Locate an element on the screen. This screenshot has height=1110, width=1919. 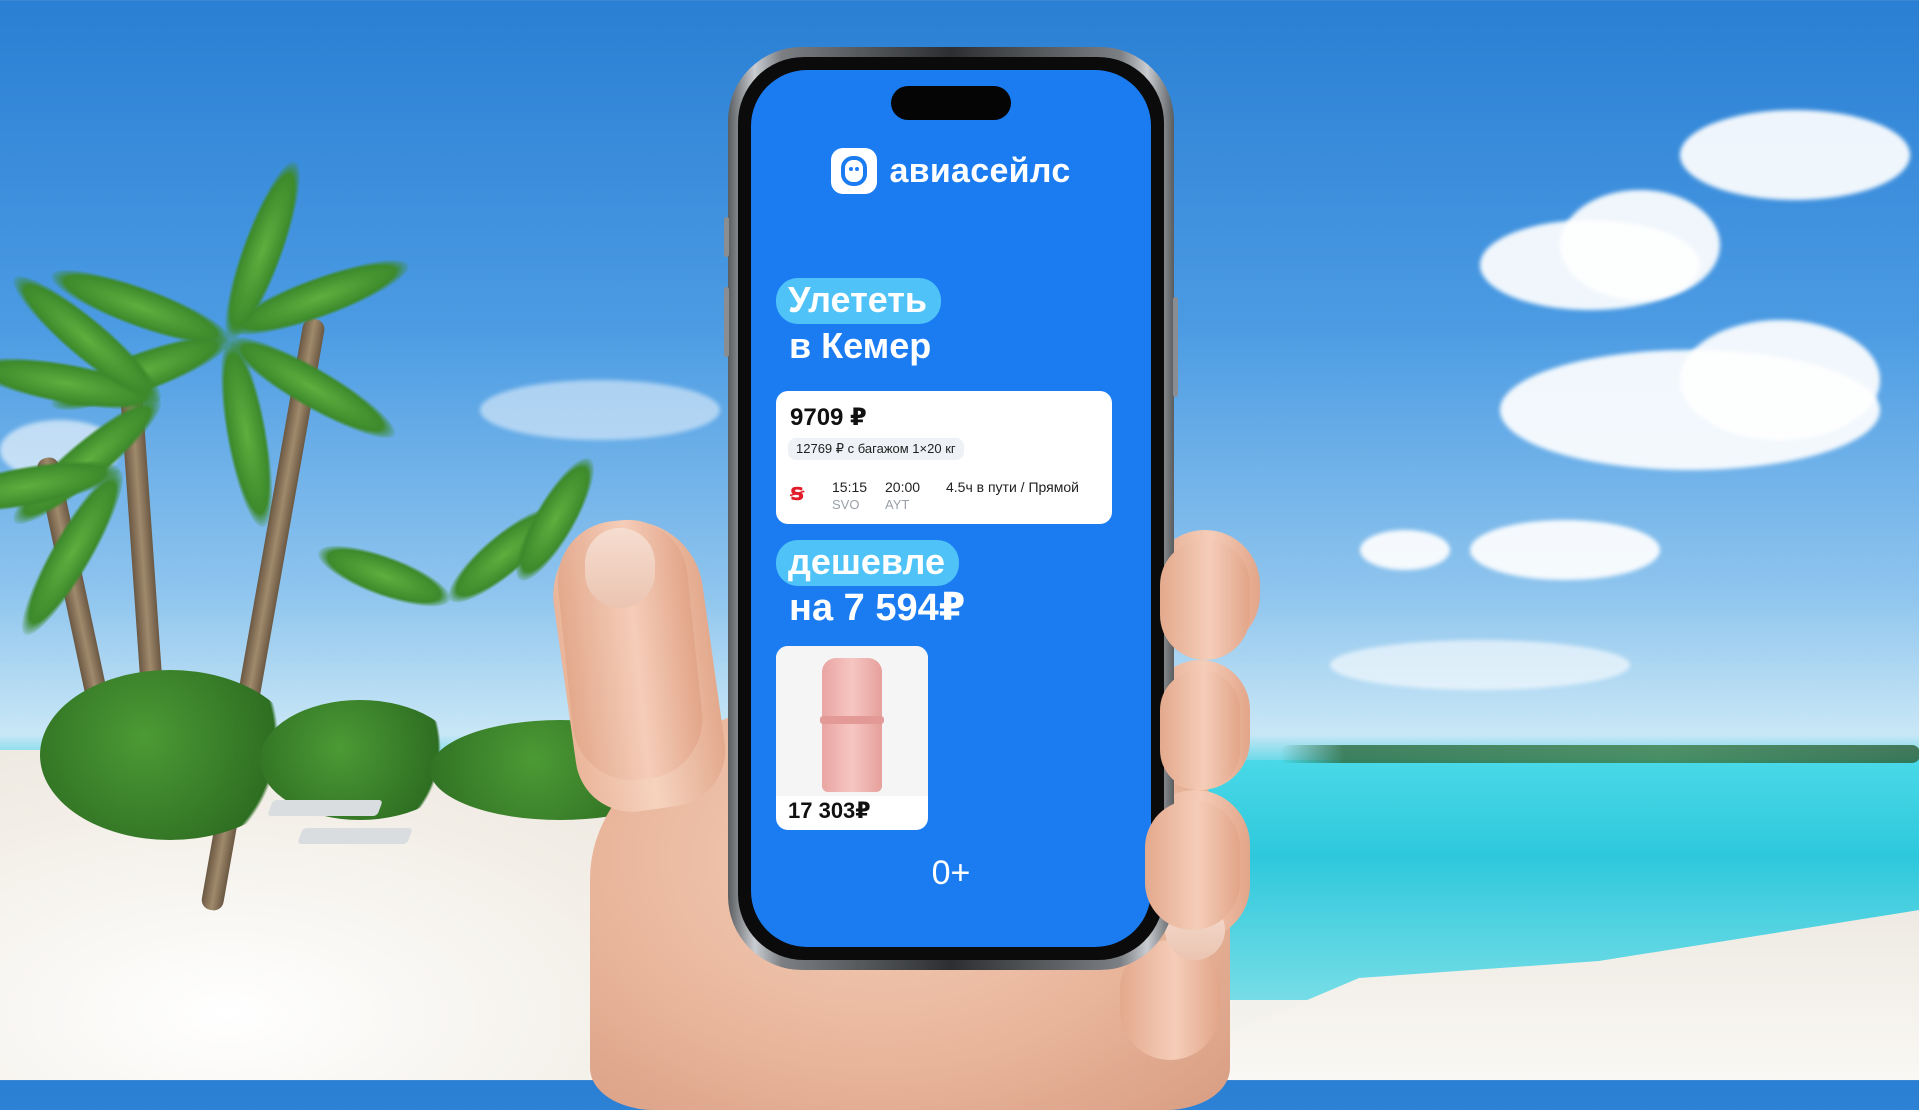
pink-coat-image is located at coordinates (852, 721).